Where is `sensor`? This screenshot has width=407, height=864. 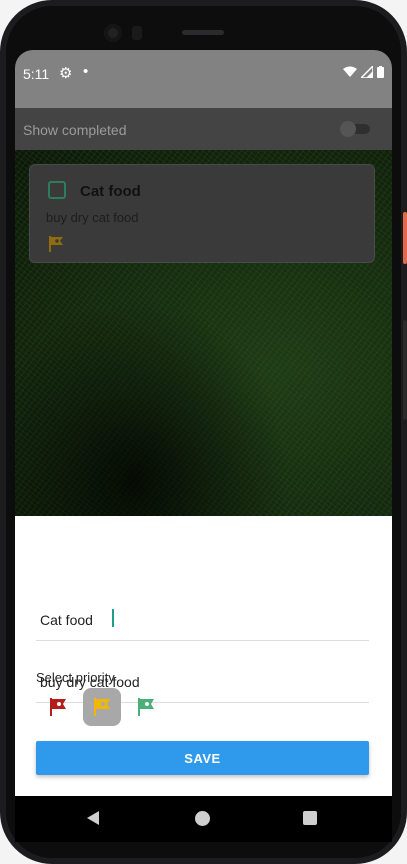
sensor is located at coordinates (137, 33).